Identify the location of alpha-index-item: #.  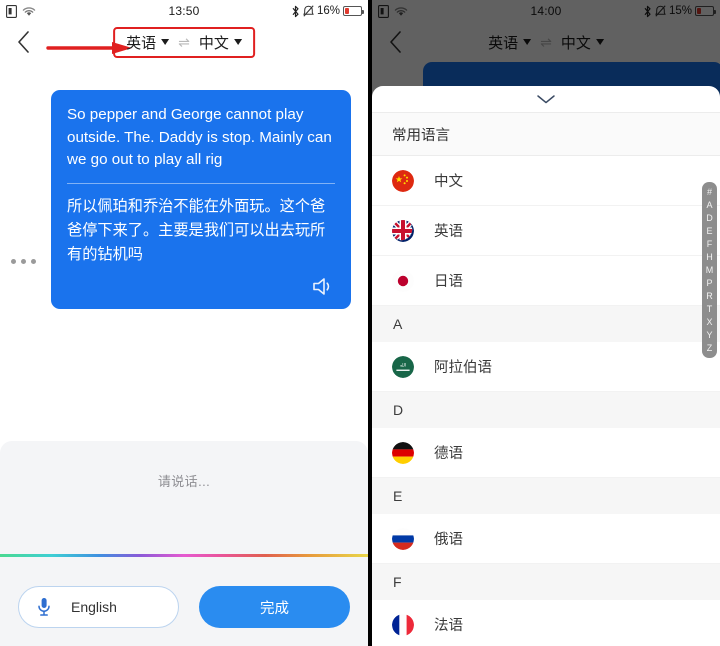
(709, 192).